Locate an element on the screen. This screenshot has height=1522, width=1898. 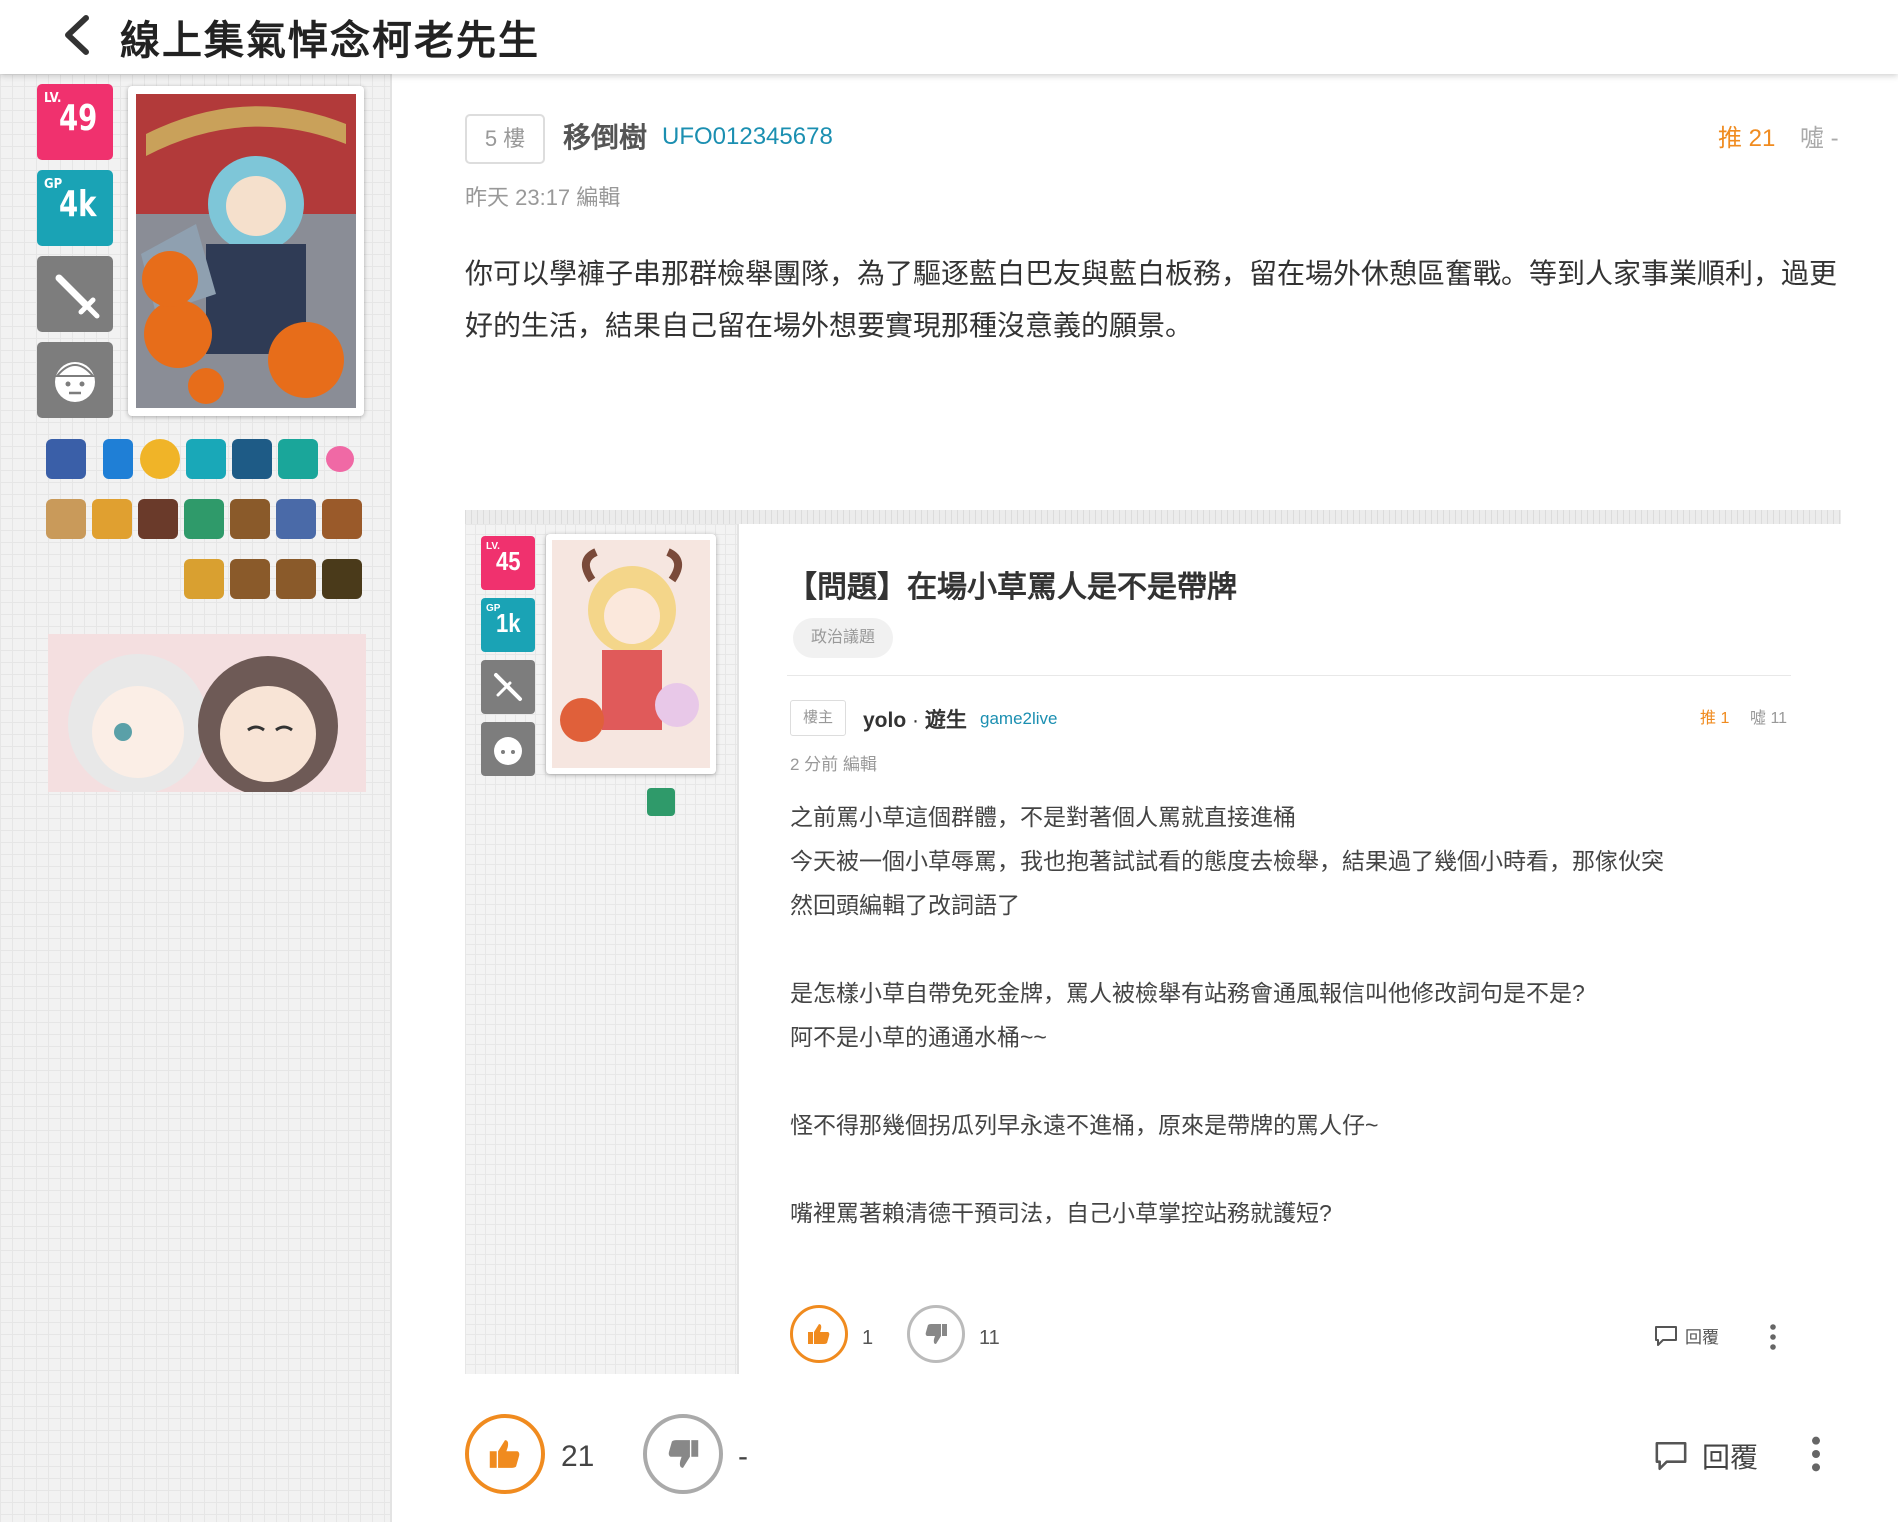
card-top-border is located at coordinates (1153, 517).